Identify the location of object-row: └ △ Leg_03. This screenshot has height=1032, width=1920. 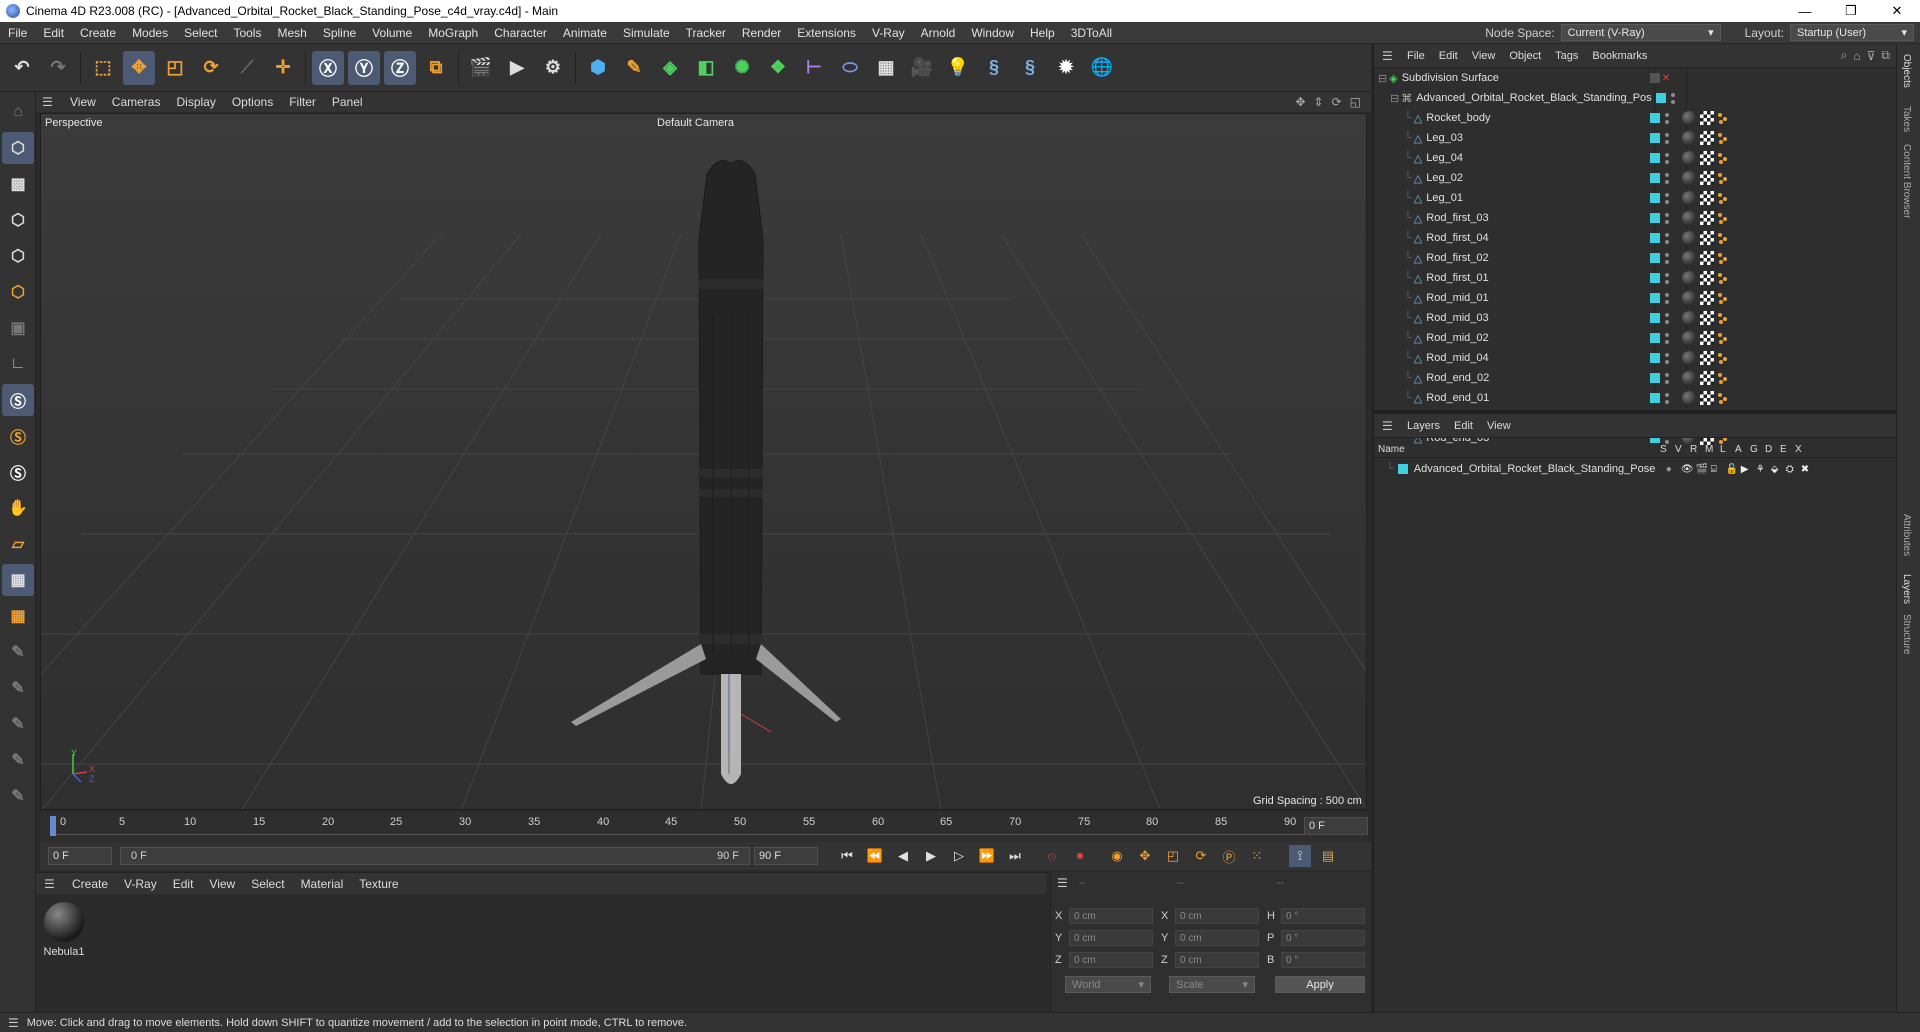
(1636, 138).